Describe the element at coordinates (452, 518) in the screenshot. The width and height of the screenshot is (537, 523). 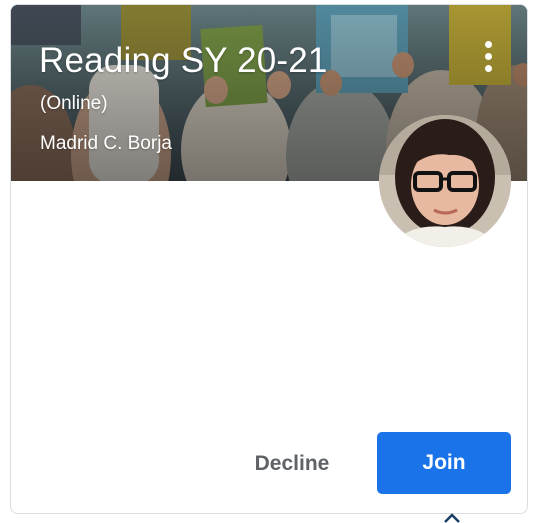
I see `caret-up-icon` at that location.